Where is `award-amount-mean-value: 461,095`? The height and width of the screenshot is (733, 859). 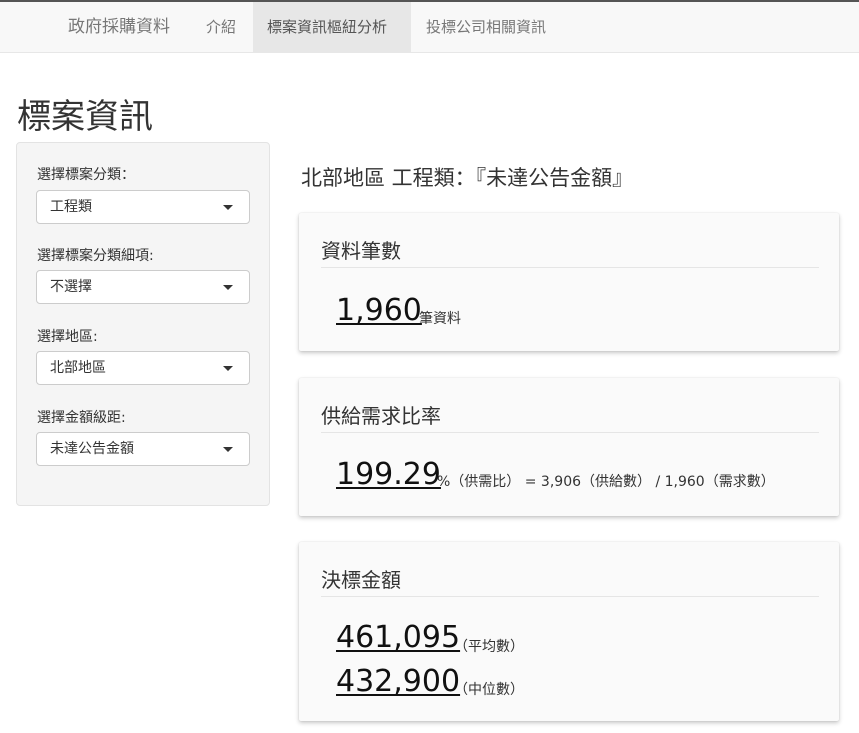
award-amount-mean-value: 461,095 is located at coordinates (398, 637).